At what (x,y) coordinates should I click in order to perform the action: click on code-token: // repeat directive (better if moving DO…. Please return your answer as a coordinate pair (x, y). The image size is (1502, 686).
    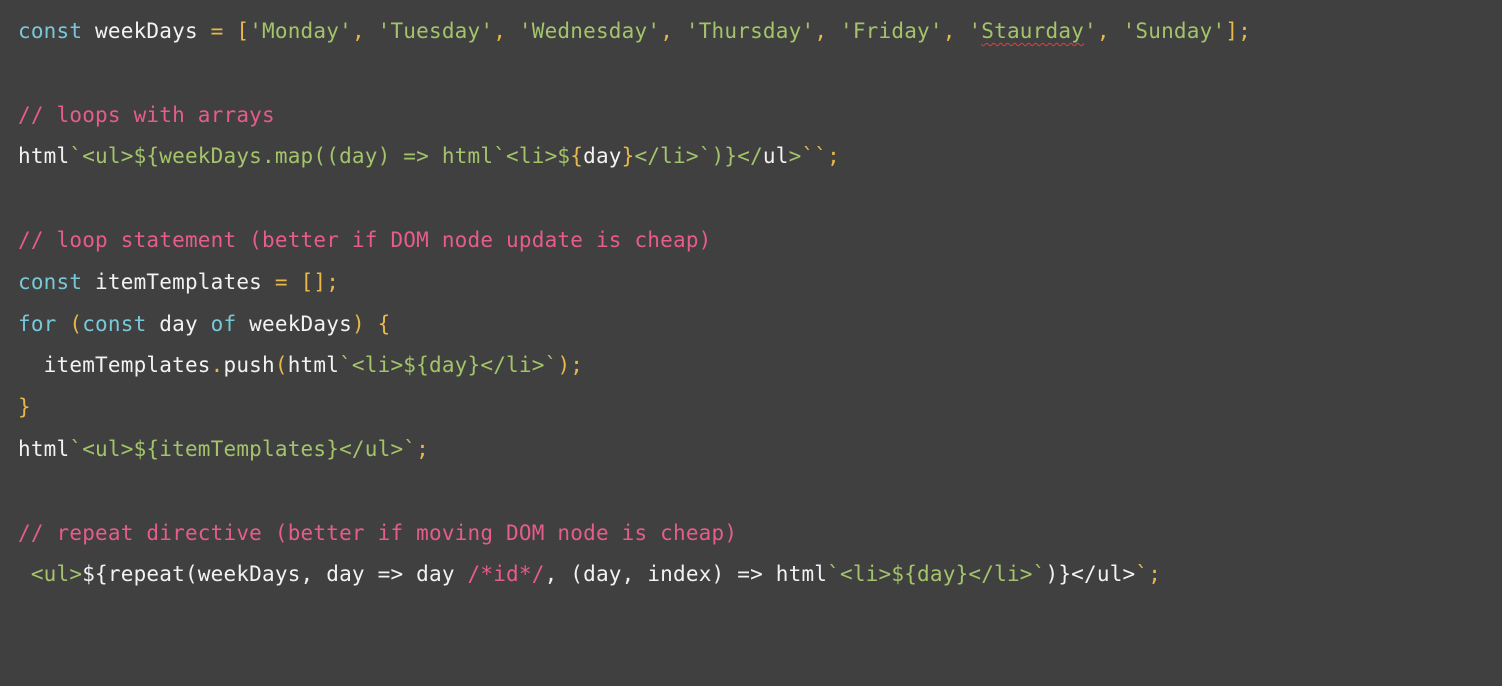
    Looking at the image, I should click on (378, 532).